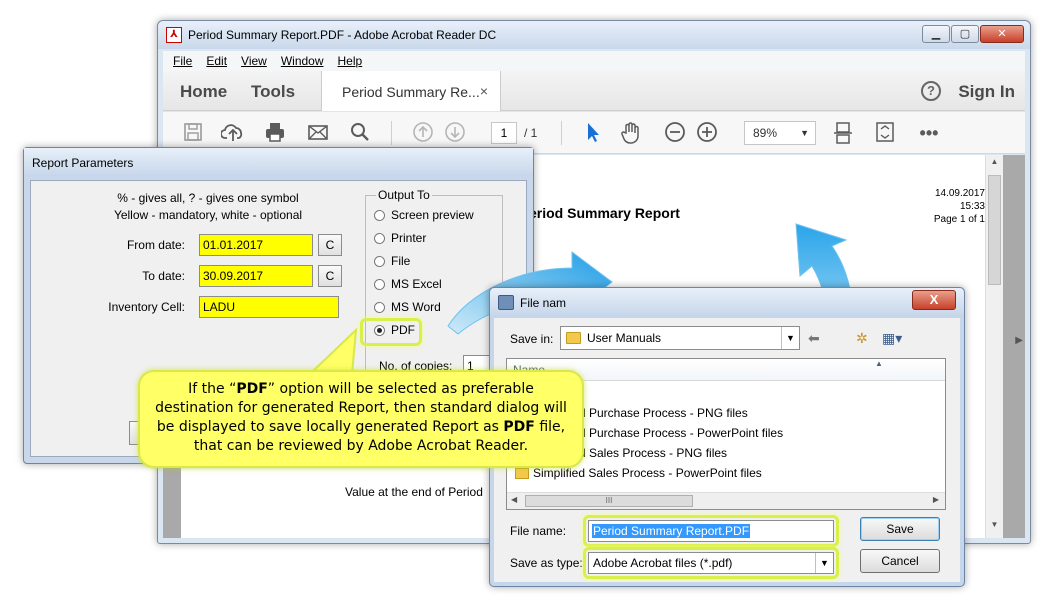 This screenshot has width=1054, height=612. I want to click on save-icon, so click(193, 133).